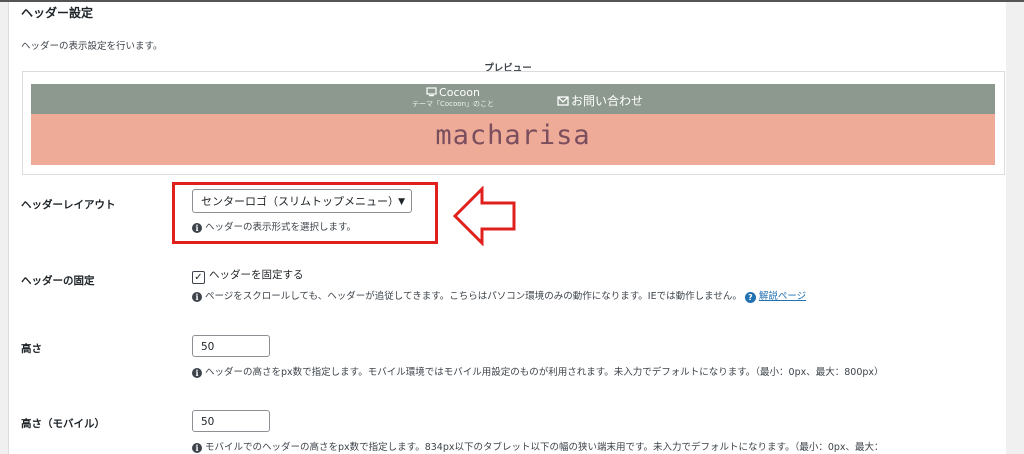 Image resolution: width=1024 pixels, height=454 pixels. I want to click on section-description: ヘッダーの表示設定を行います。, so click(92, 46).